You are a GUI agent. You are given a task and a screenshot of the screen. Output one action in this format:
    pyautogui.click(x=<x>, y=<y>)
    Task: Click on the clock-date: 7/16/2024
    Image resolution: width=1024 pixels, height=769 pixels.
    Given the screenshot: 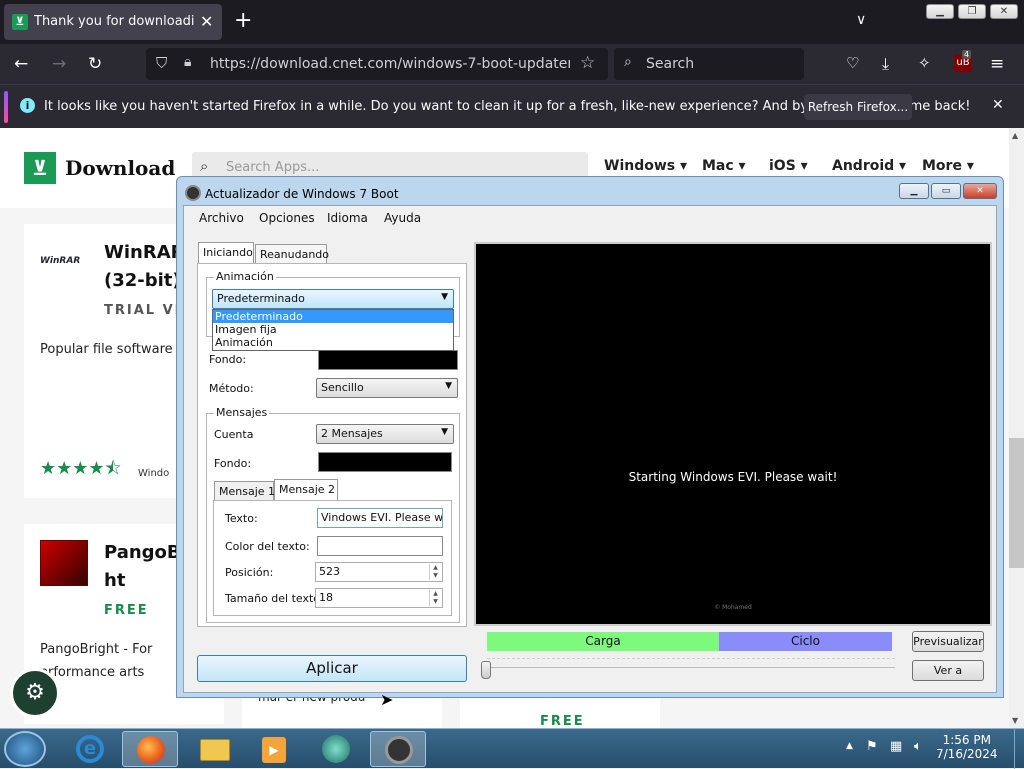 What is the action you would take?
    pyautogui.click(x=967, y=754)
    